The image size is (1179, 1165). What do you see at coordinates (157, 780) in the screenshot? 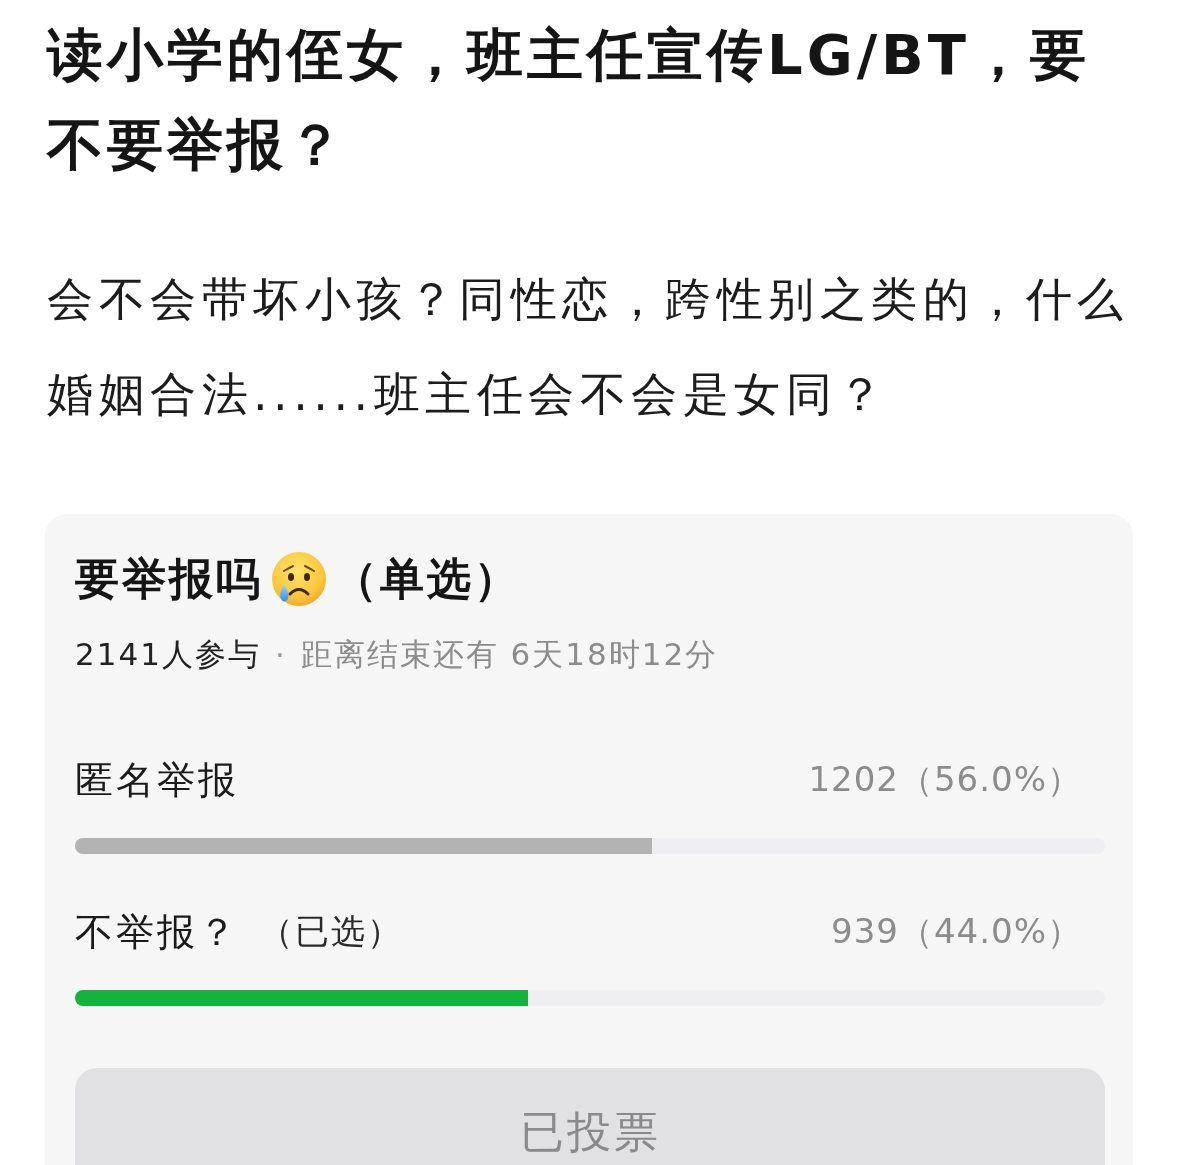
I see `poll-option-label: 匿名举报` at bounding box center [157, 780].